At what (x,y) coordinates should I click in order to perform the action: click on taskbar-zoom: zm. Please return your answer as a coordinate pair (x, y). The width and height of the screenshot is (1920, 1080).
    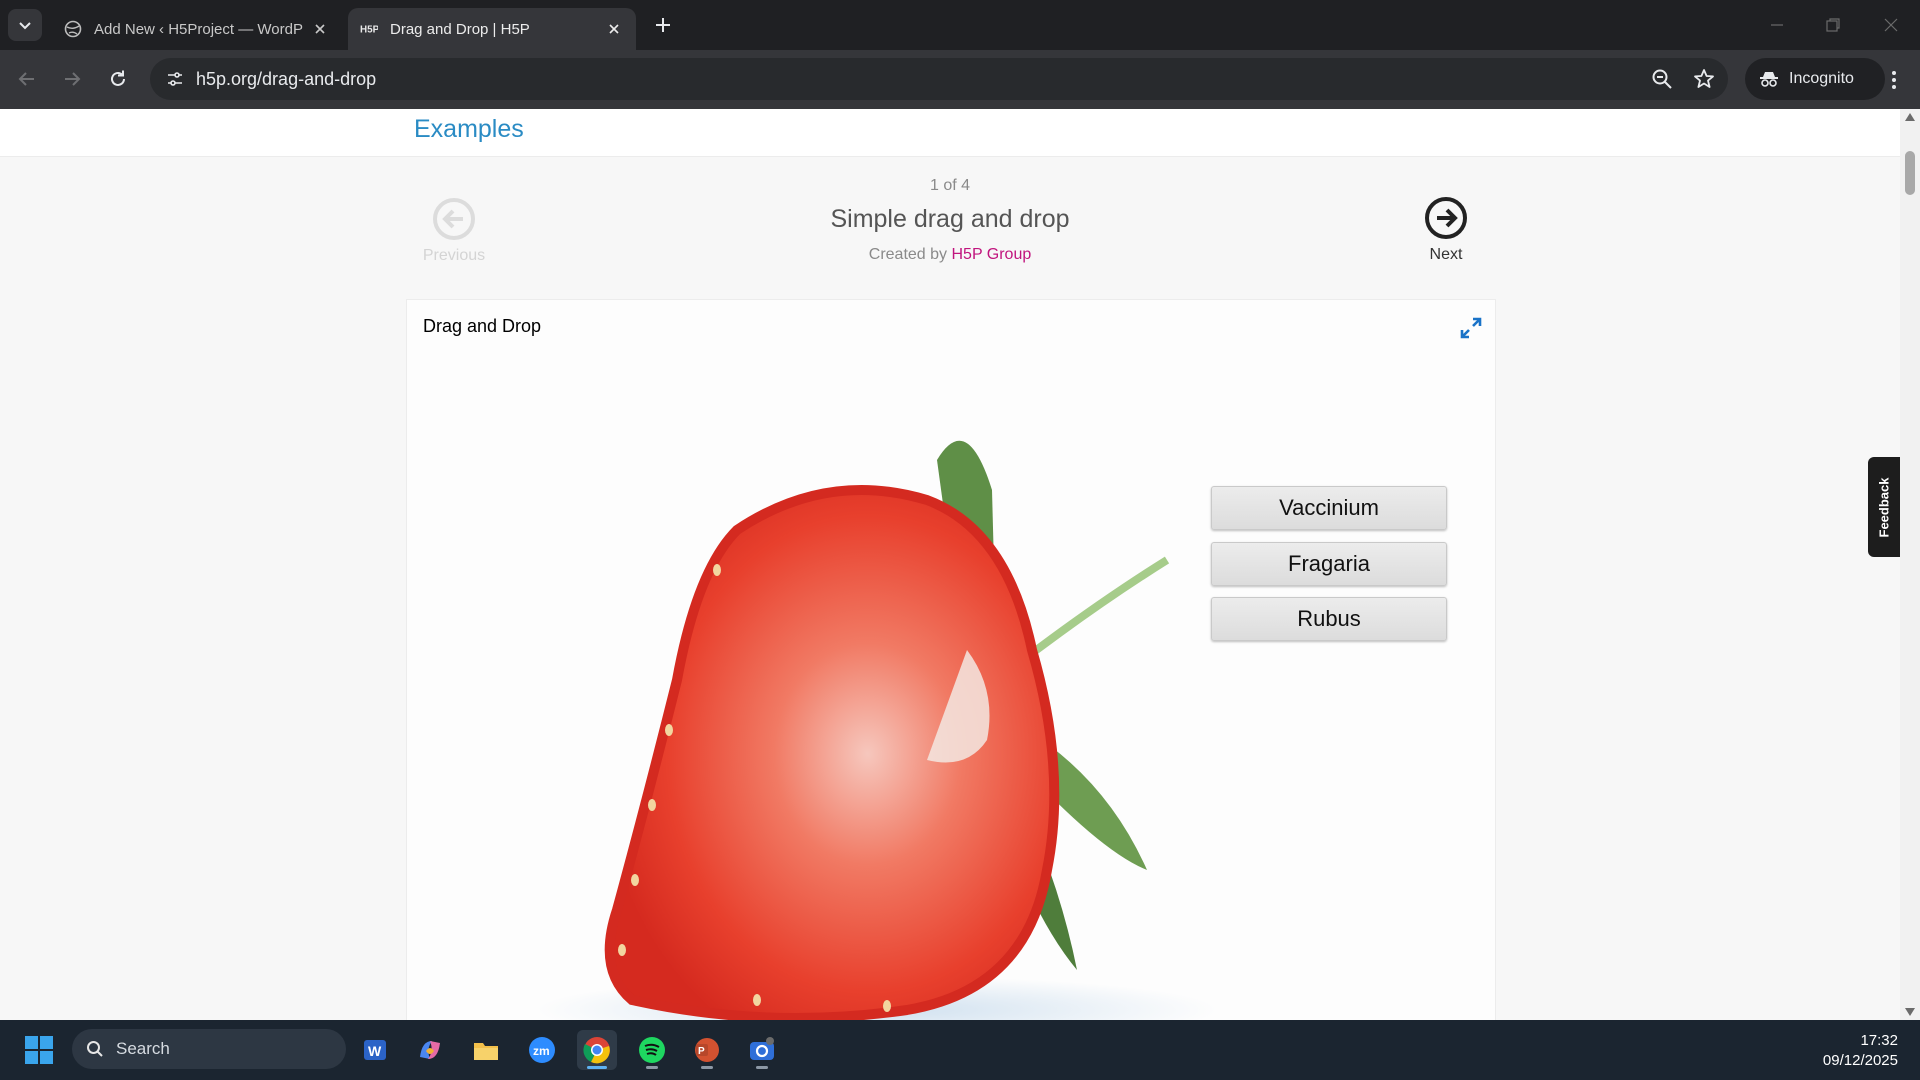
    Looking at the image, I should click on (542, 1050).